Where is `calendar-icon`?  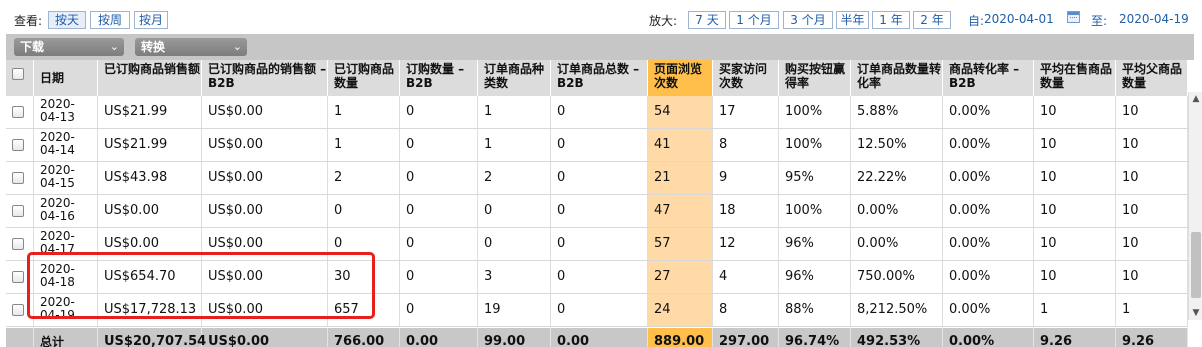 calendar-icon is located at coordinates (1073, 17).